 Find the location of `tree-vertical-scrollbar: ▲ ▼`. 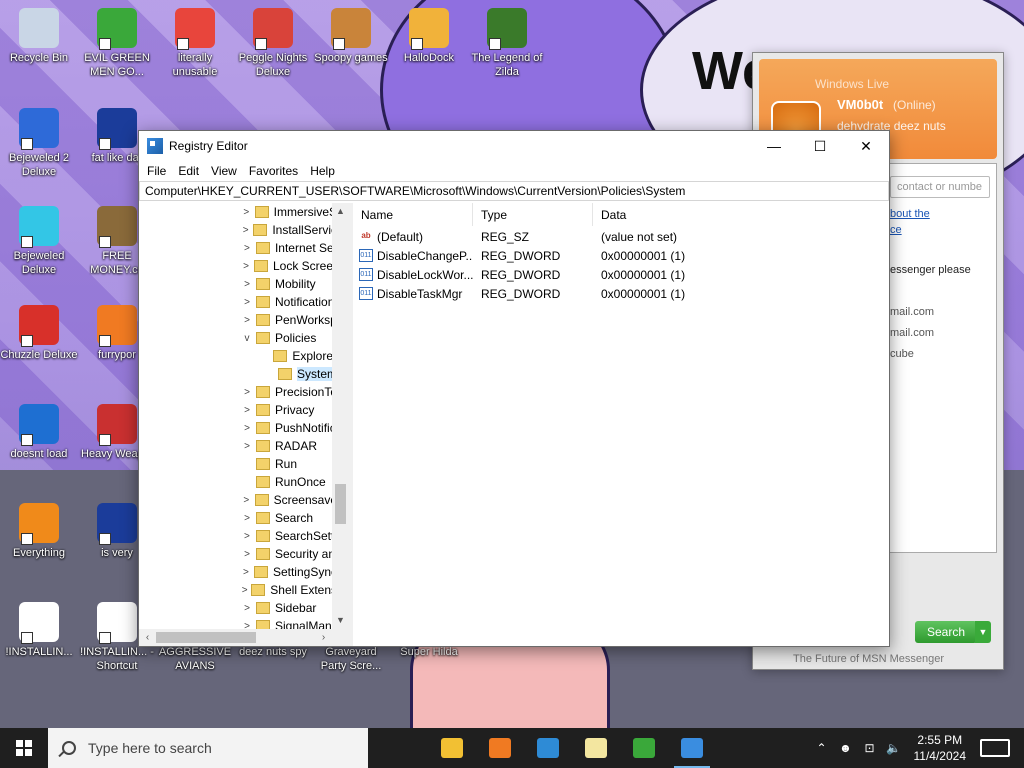

tree-vertical-scrollbar: ▲ ▼ is located at coordinates (340, 416).